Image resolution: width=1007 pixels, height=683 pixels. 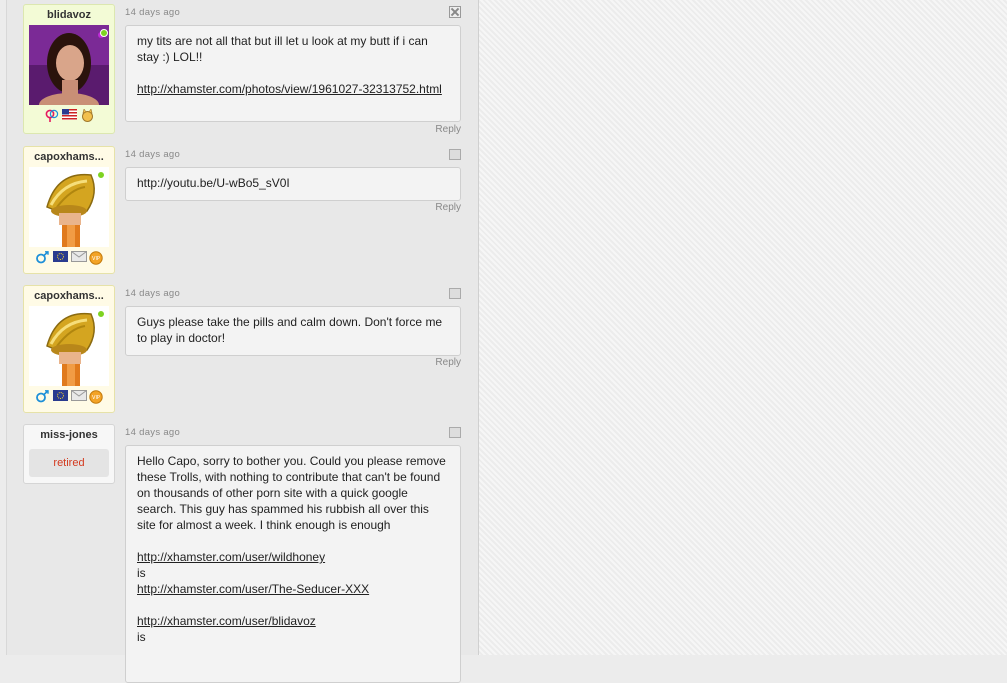 I want to click on user-card: blidavoz, so click(x=69, y=69).